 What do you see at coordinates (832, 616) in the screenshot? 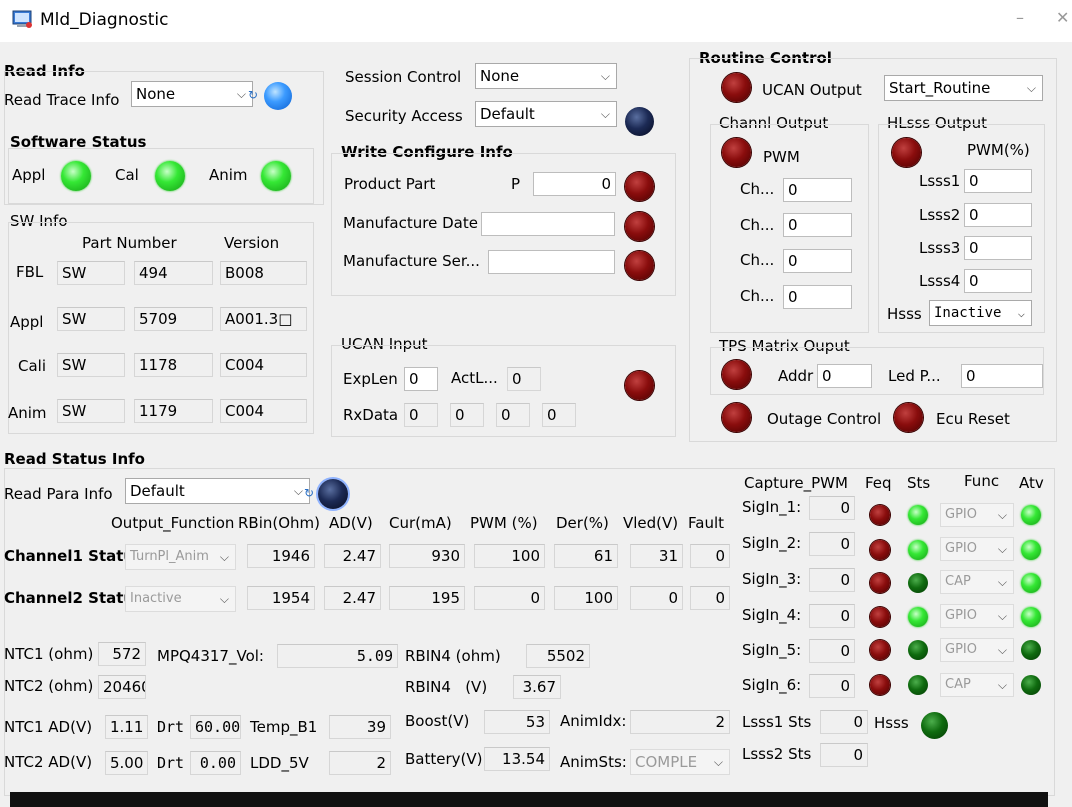
I see `sigin-4-value: 0` at bounding box center [832, 616].